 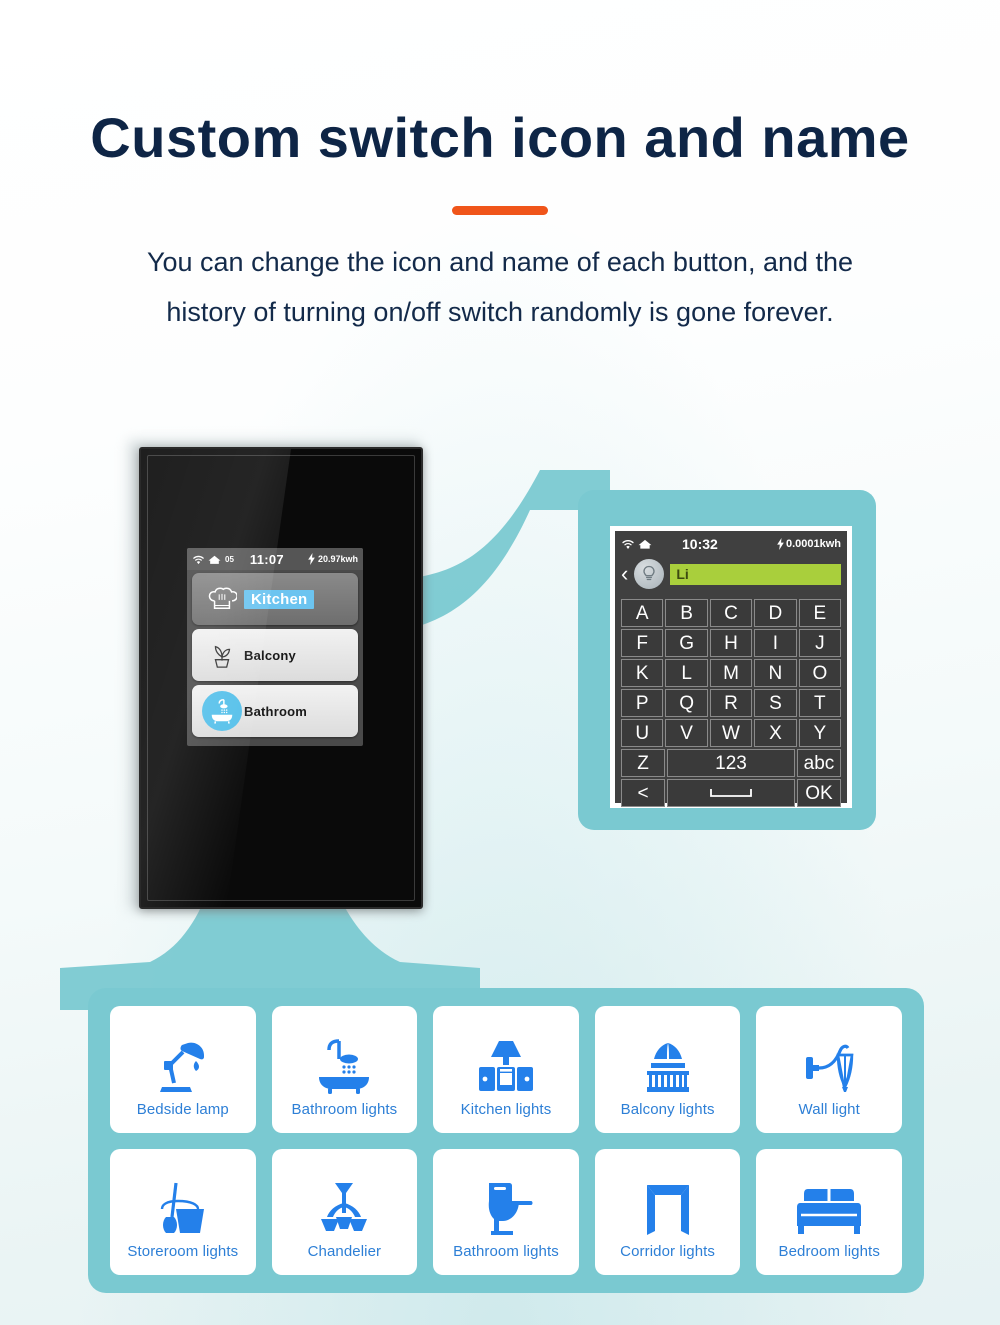 What do you see at coordinates (775, 673) in the screenshot?
I see `key-N: N` at bounding box center [775, 673].